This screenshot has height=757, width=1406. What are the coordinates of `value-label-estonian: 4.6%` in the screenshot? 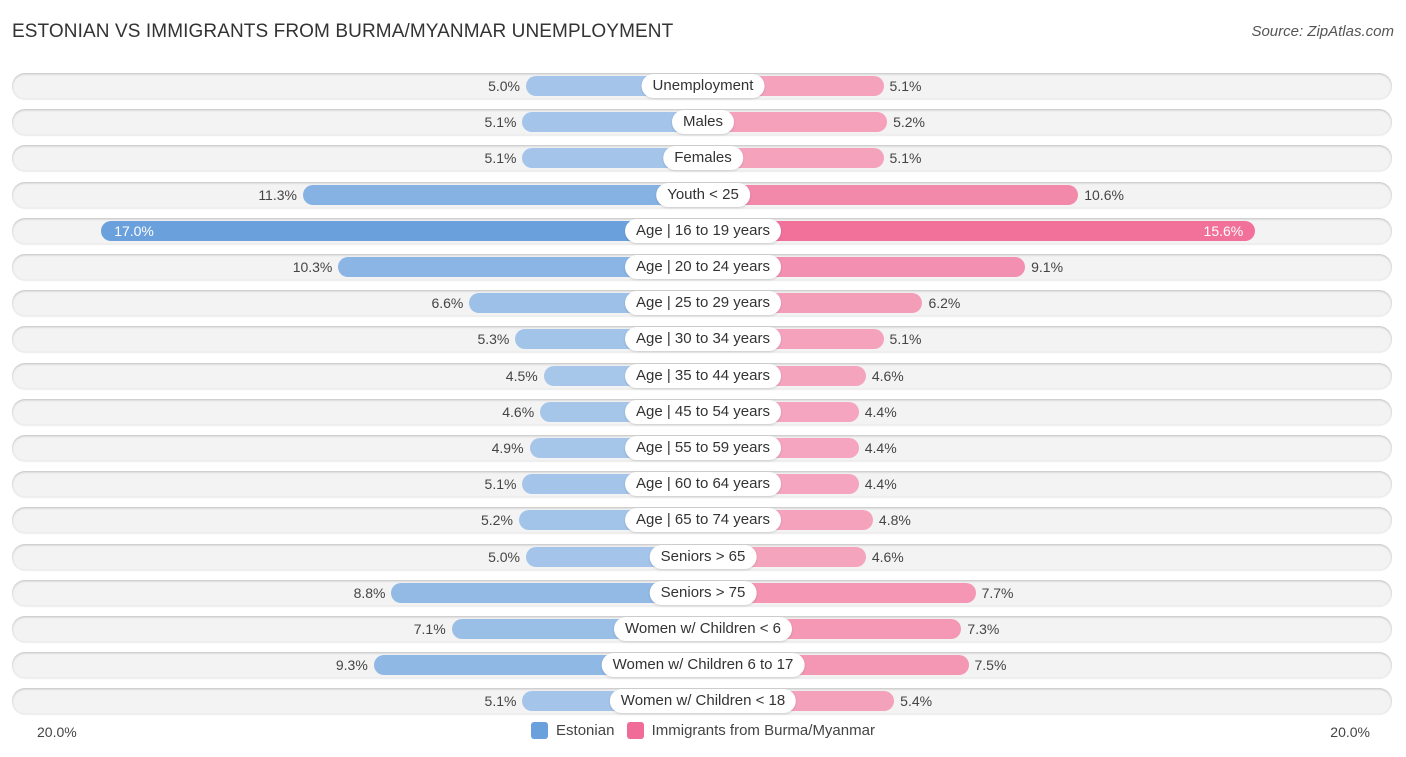 It's located at (518, 412).